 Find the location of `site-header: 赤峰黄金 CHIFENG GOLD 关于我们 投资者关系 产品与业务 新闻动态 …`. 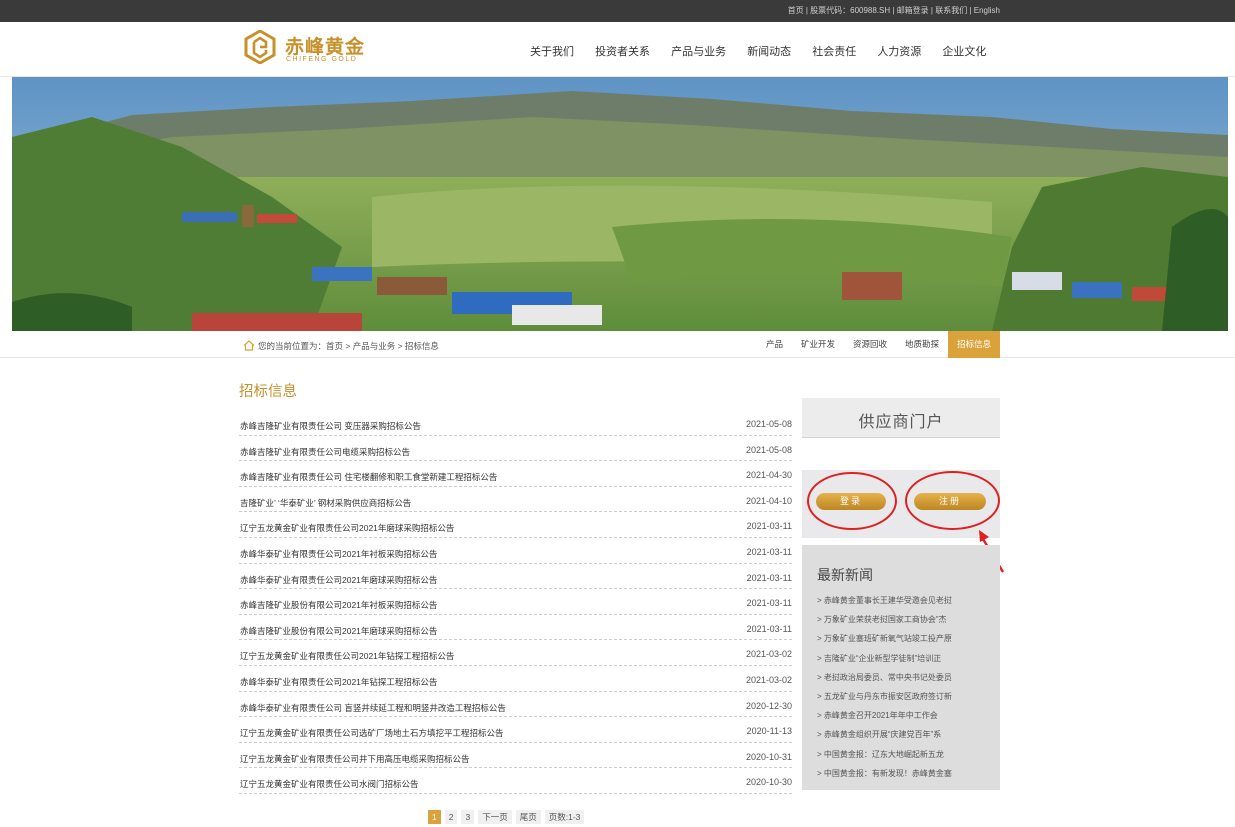

site-header: 赤峰黄金 CHIFENG GOLD 关于我们 投资者关系 产品与业务 新闻动态 … is located at coordinates (617, 49).